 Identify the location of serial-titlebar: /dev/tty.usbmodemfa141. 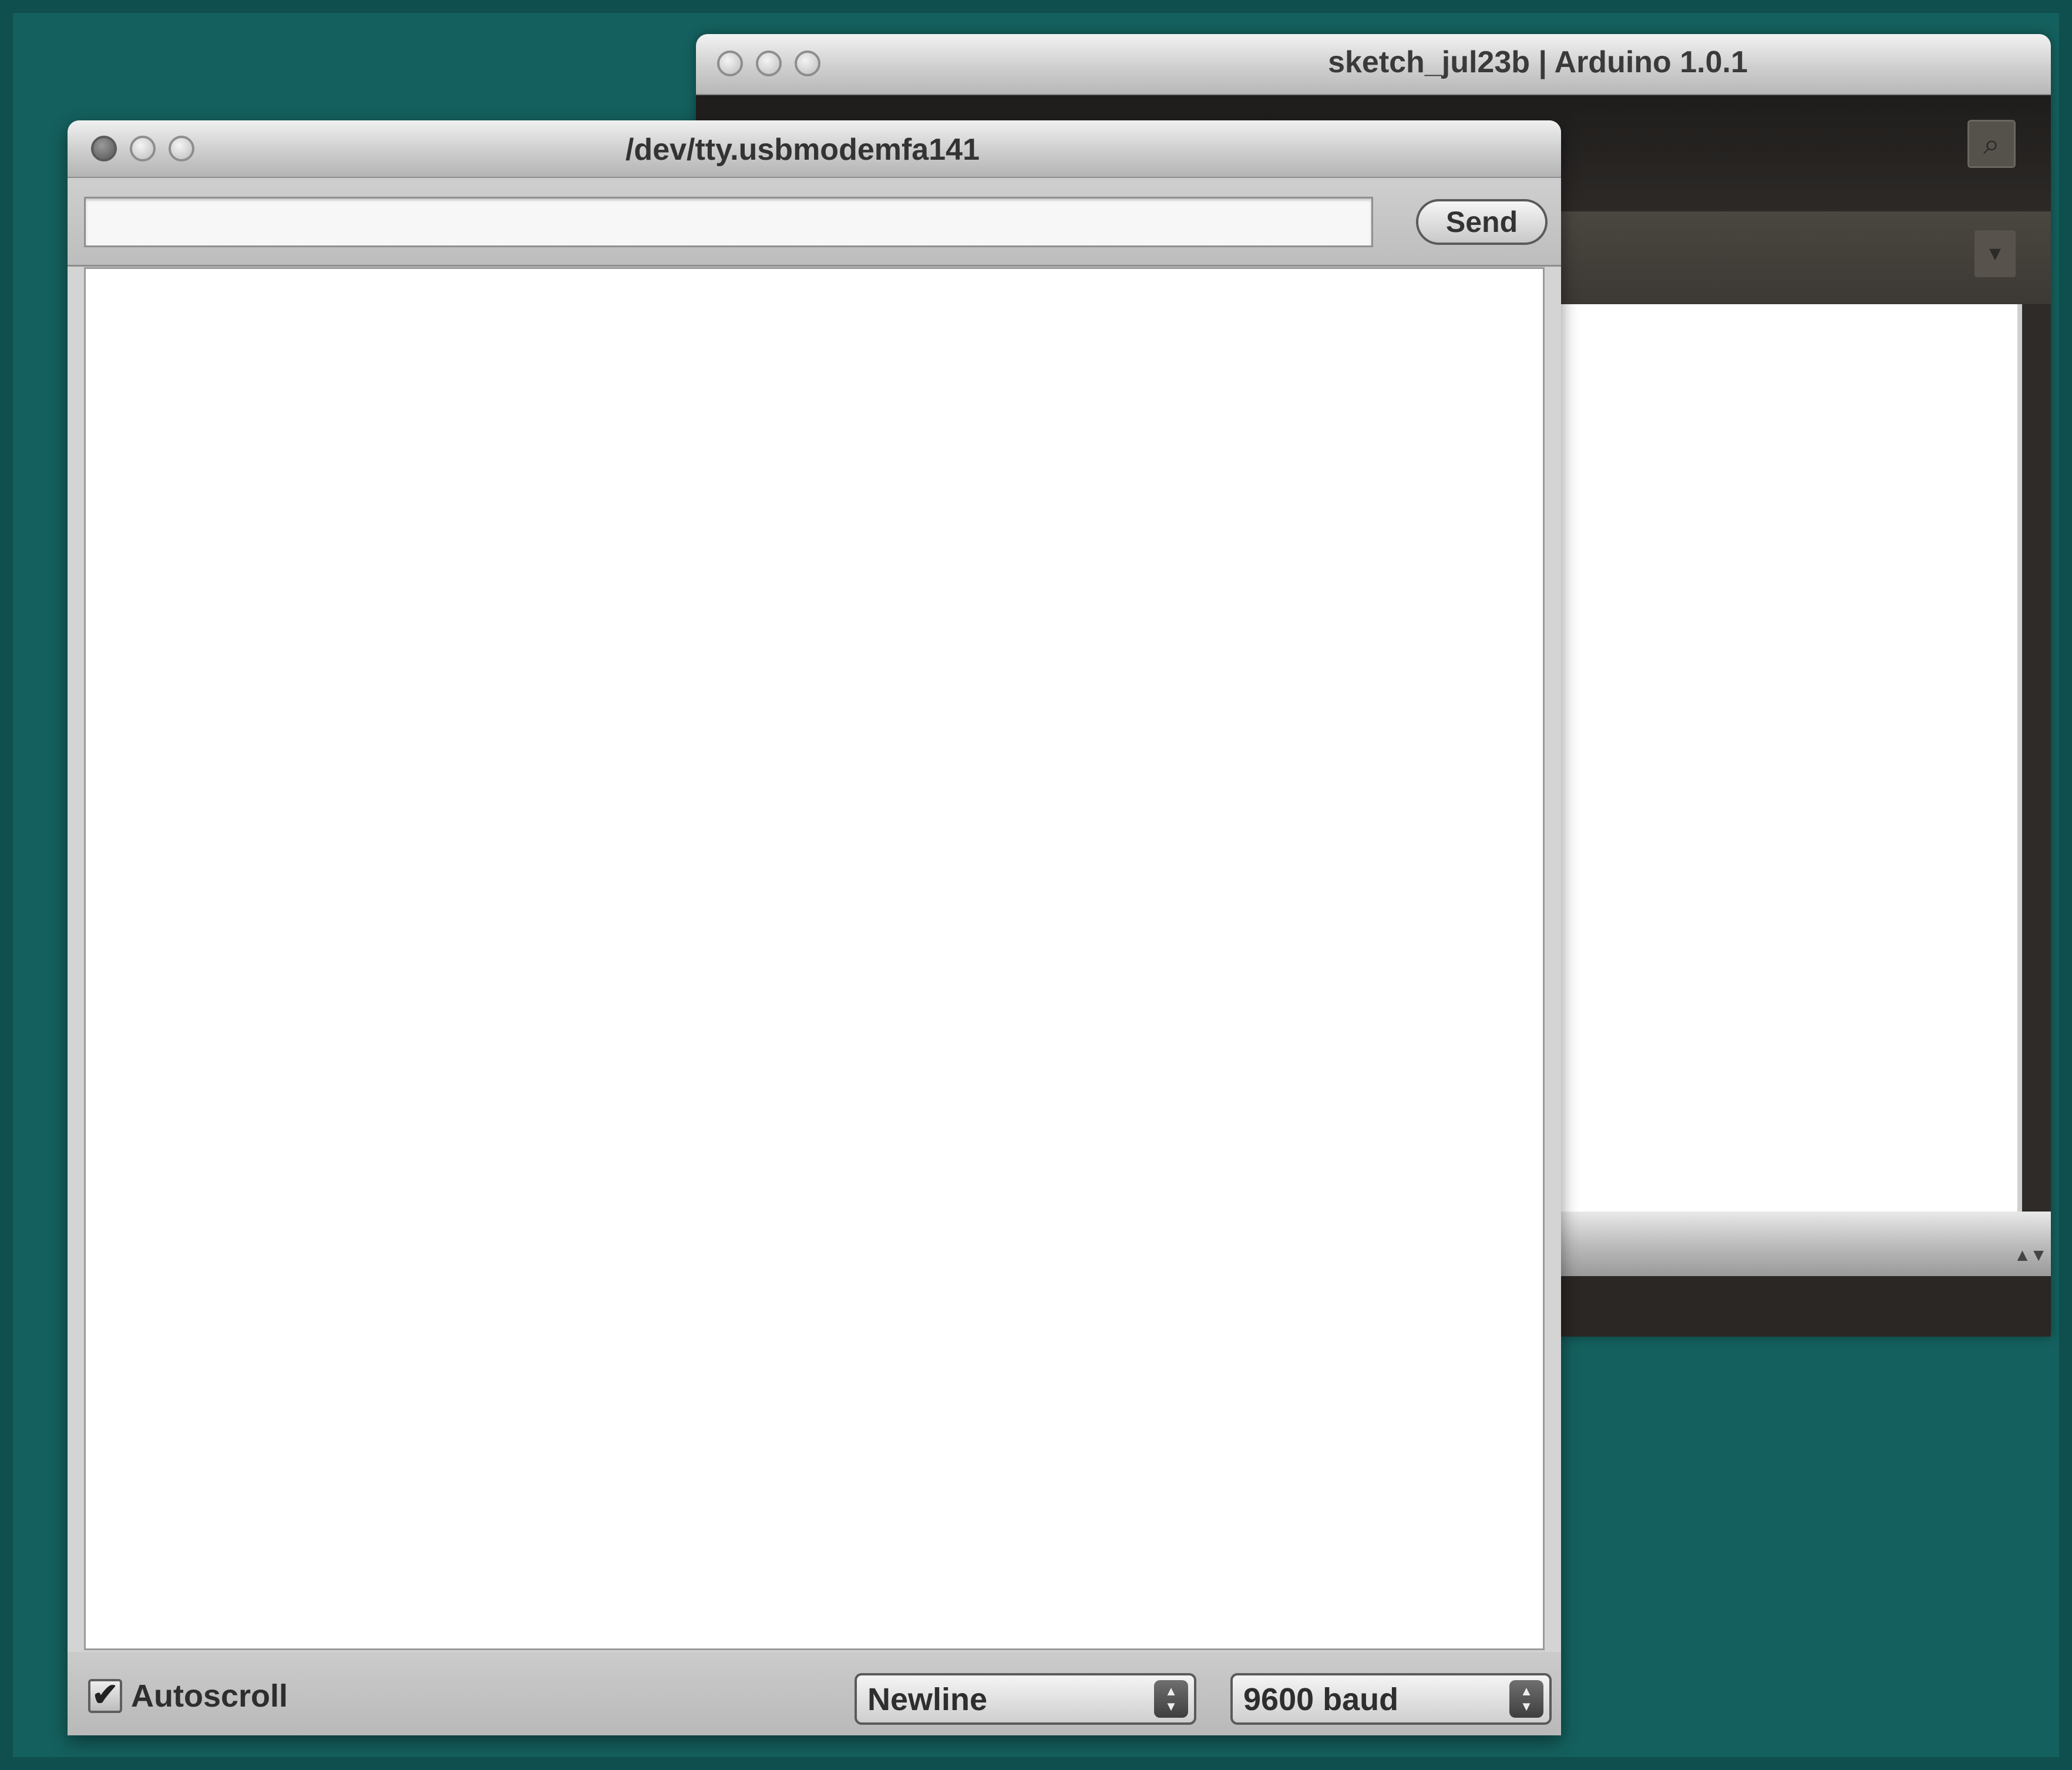
(814, 149).